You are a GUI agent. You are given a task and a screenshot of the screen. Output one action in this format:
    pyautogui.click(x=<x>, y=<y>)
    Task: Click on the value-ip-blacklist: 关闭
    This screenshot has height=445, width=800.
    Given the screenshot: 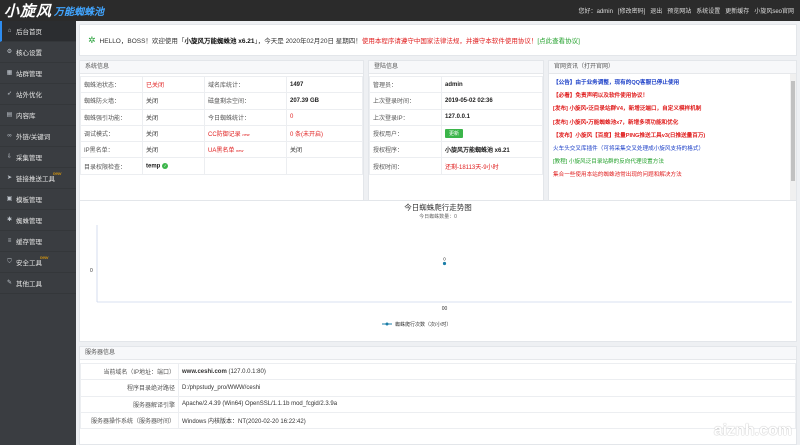 What is the action you would take?
    pyautogui.click(x=173, y=150)
    